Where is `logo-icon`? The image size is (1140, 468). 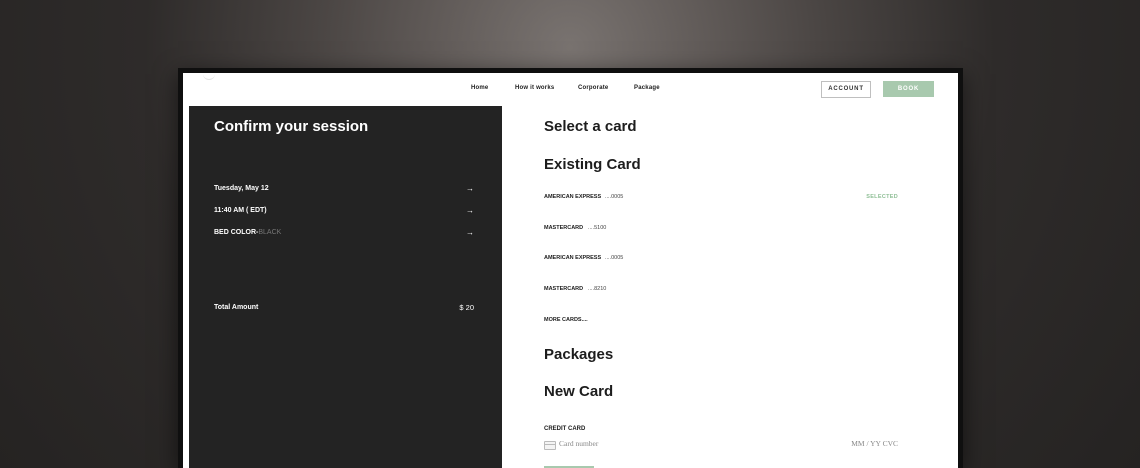
logo-icon is located at coordinates (209, 76).